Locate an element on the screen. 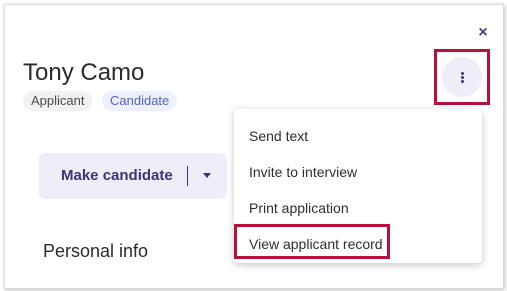  close-icon: × is located at coordinates (483, 33).